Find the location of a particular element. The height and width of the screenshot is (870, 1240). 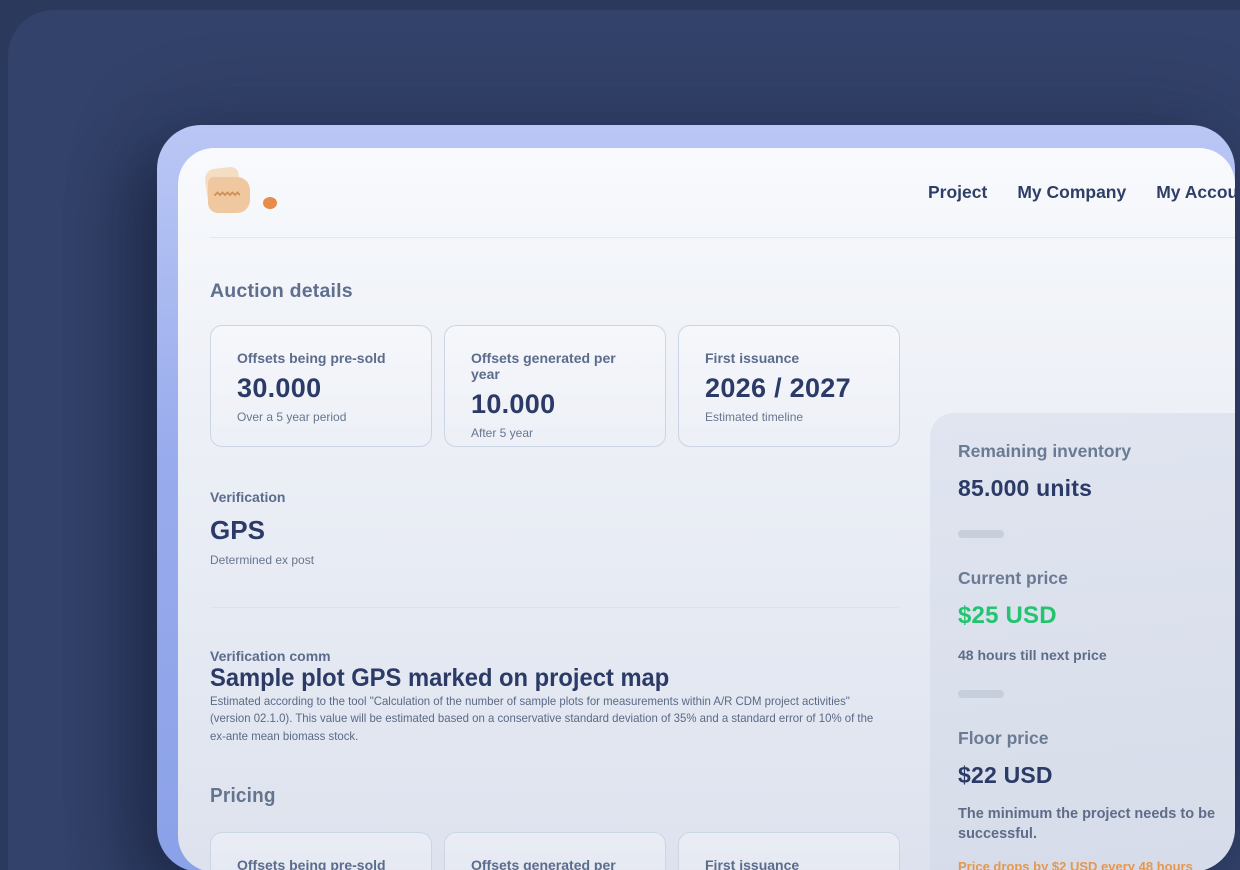

nav-item-my-company: My Company is located at coordinates (1071, 192).